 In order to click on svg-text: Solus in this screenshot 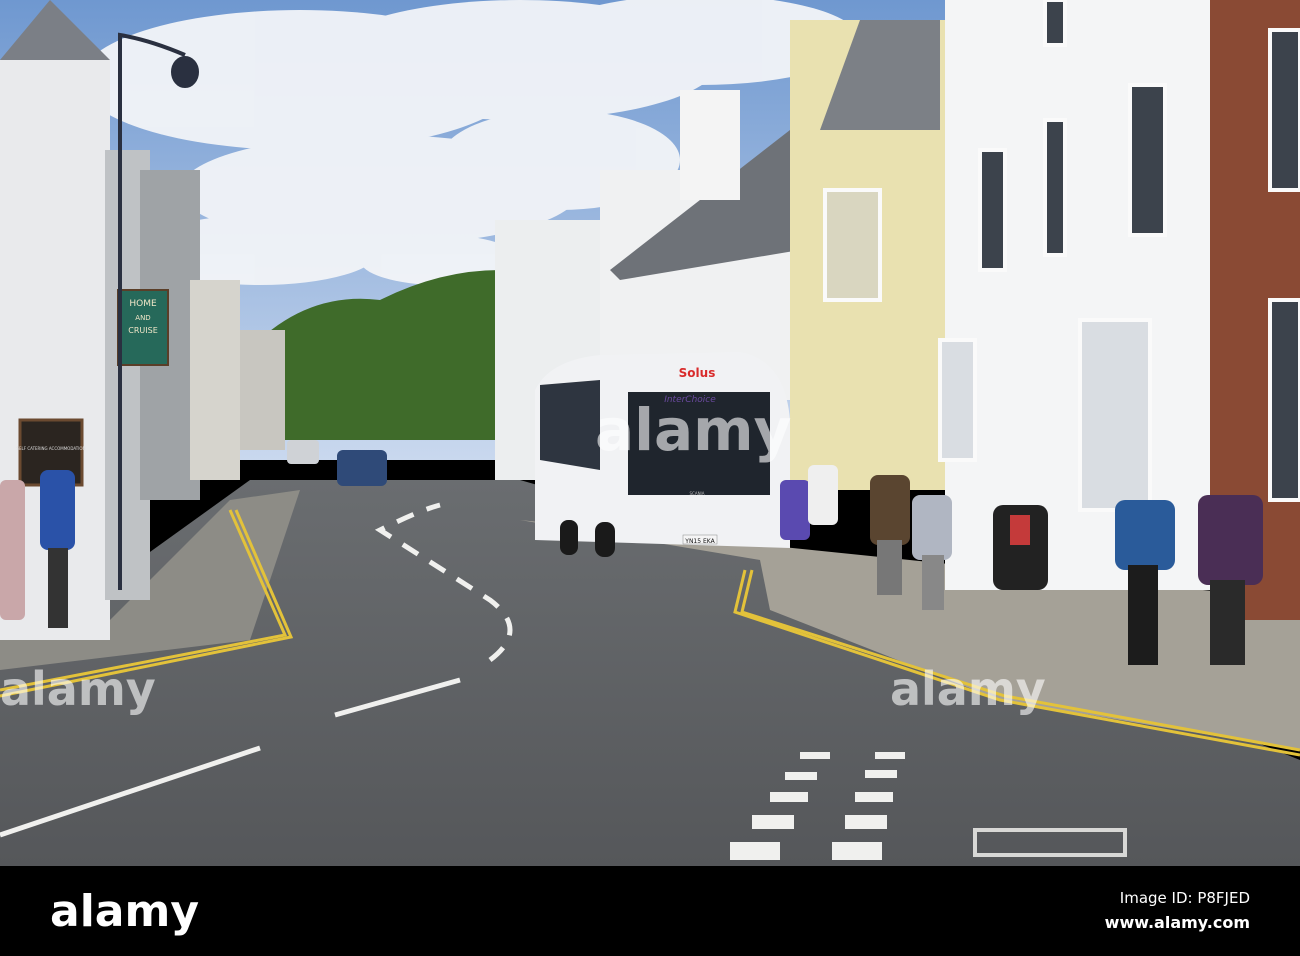, I will do `click(697, 373)`.